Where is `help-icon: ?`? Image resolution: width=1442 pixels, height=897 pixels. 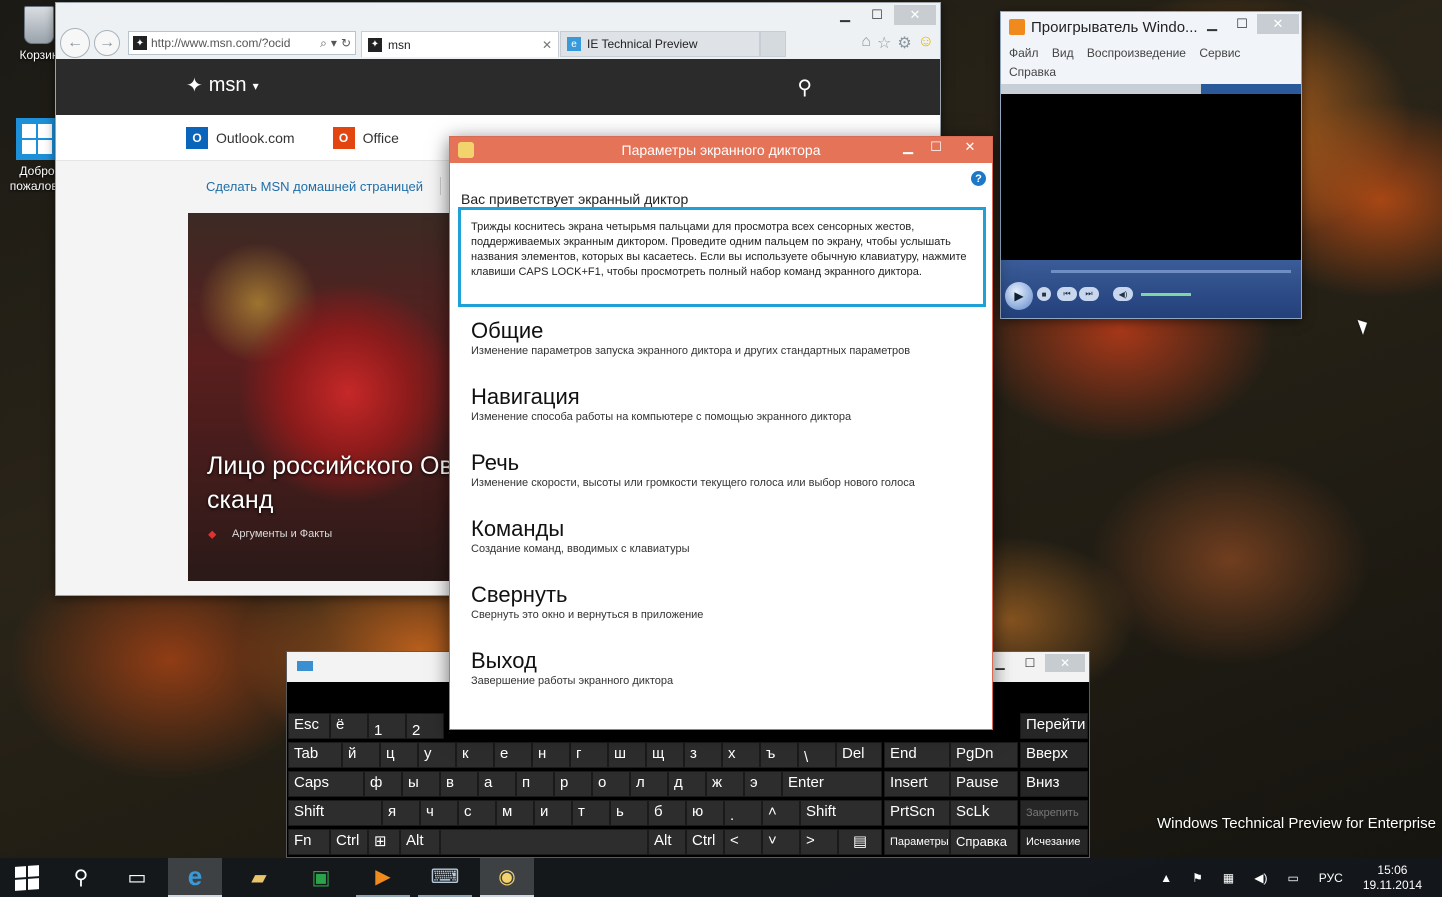
help-icon: ? is located at coordinates (978, 178).